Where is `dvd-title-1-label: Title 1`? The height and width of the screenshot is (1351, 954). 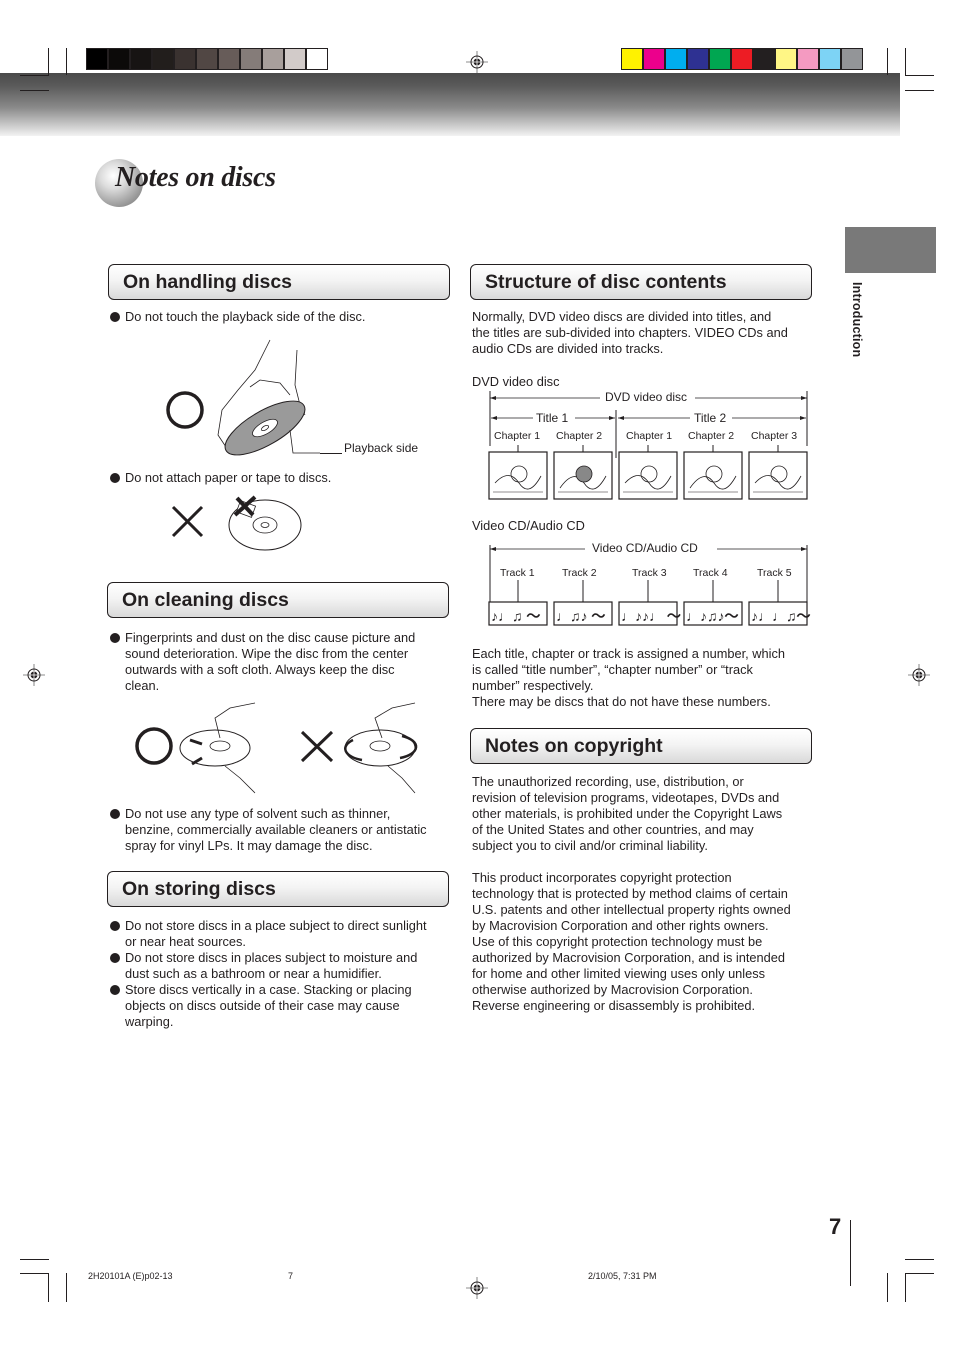 dvd-title-1-label: Title 1 is located at coordinates (552, 418).